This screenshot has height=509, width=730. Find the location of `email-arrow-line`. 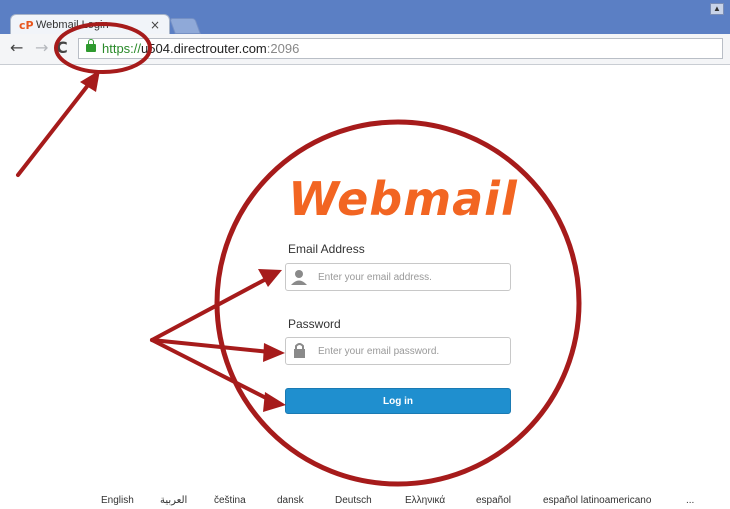

email-arrow-line is located at coordinates (210, 309).